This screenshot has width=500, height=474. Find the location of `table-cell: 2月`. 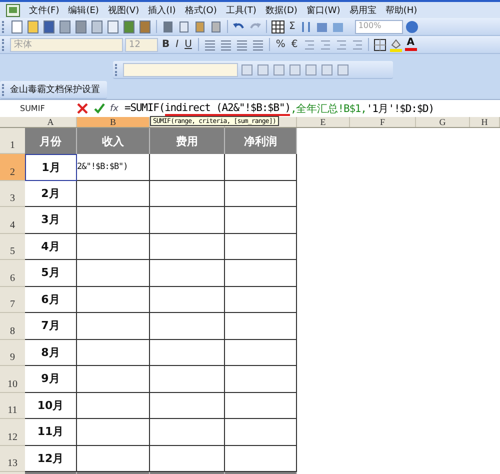

table-cell: 2月 is located at coordinates (51, 193).